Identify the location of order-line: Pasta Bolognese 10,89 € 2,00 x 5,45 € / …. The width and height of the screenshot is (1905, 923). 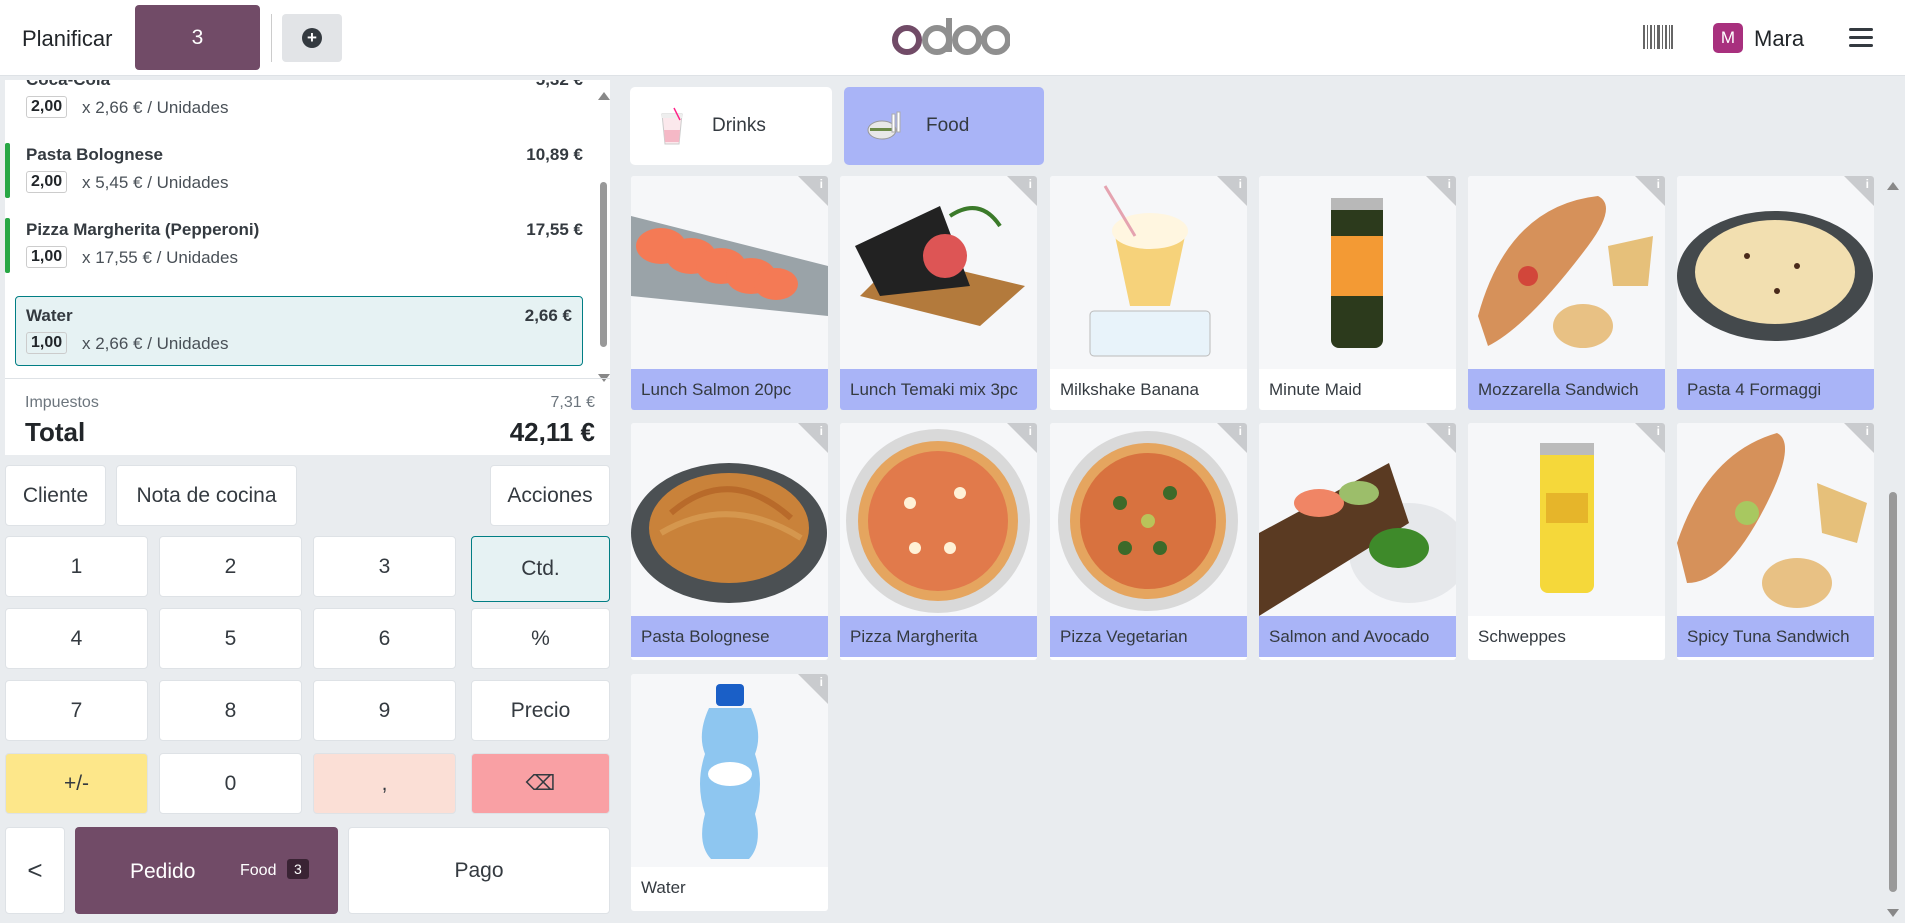
(299, 171).